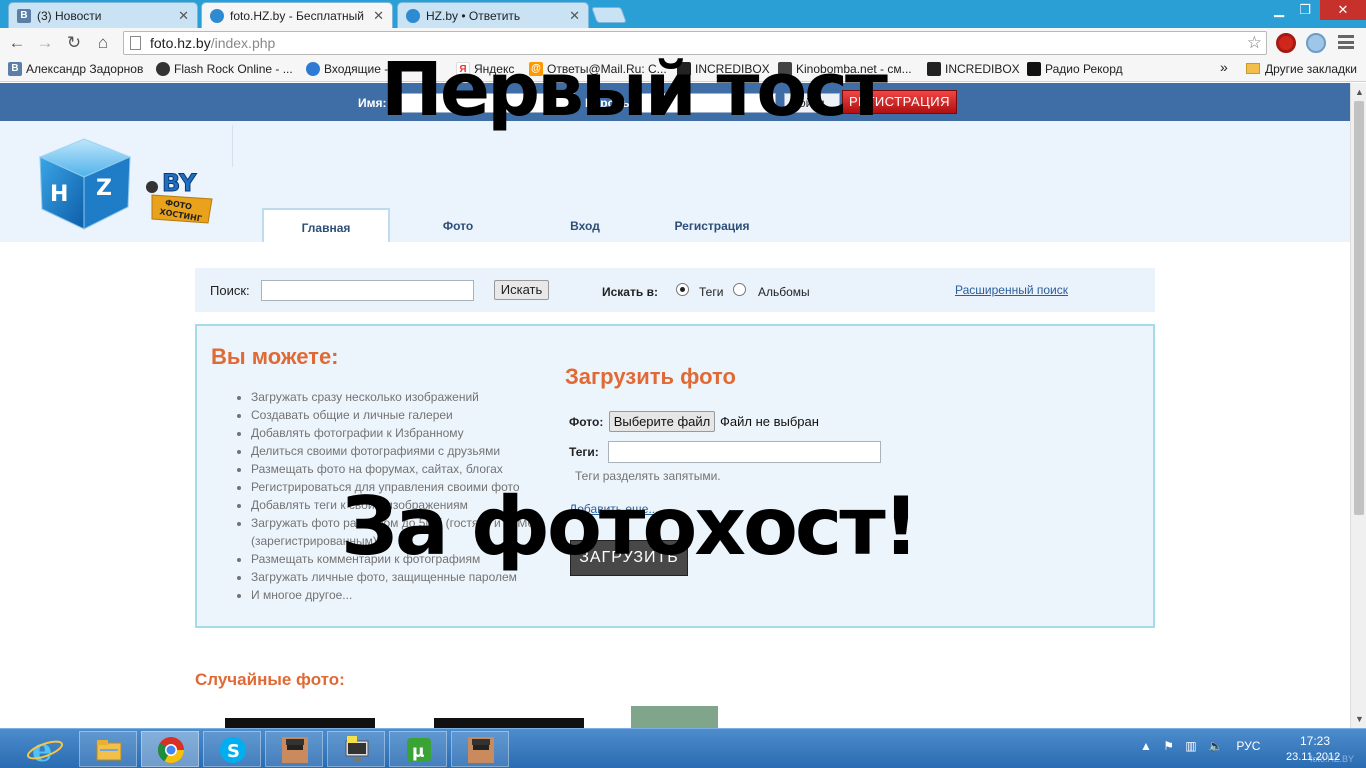 Image resolution: width=1366 pixels, height=768 pixels. Describe the element at coordinates (934, 69) in the screenshot. I see `cube-icon` at that location.